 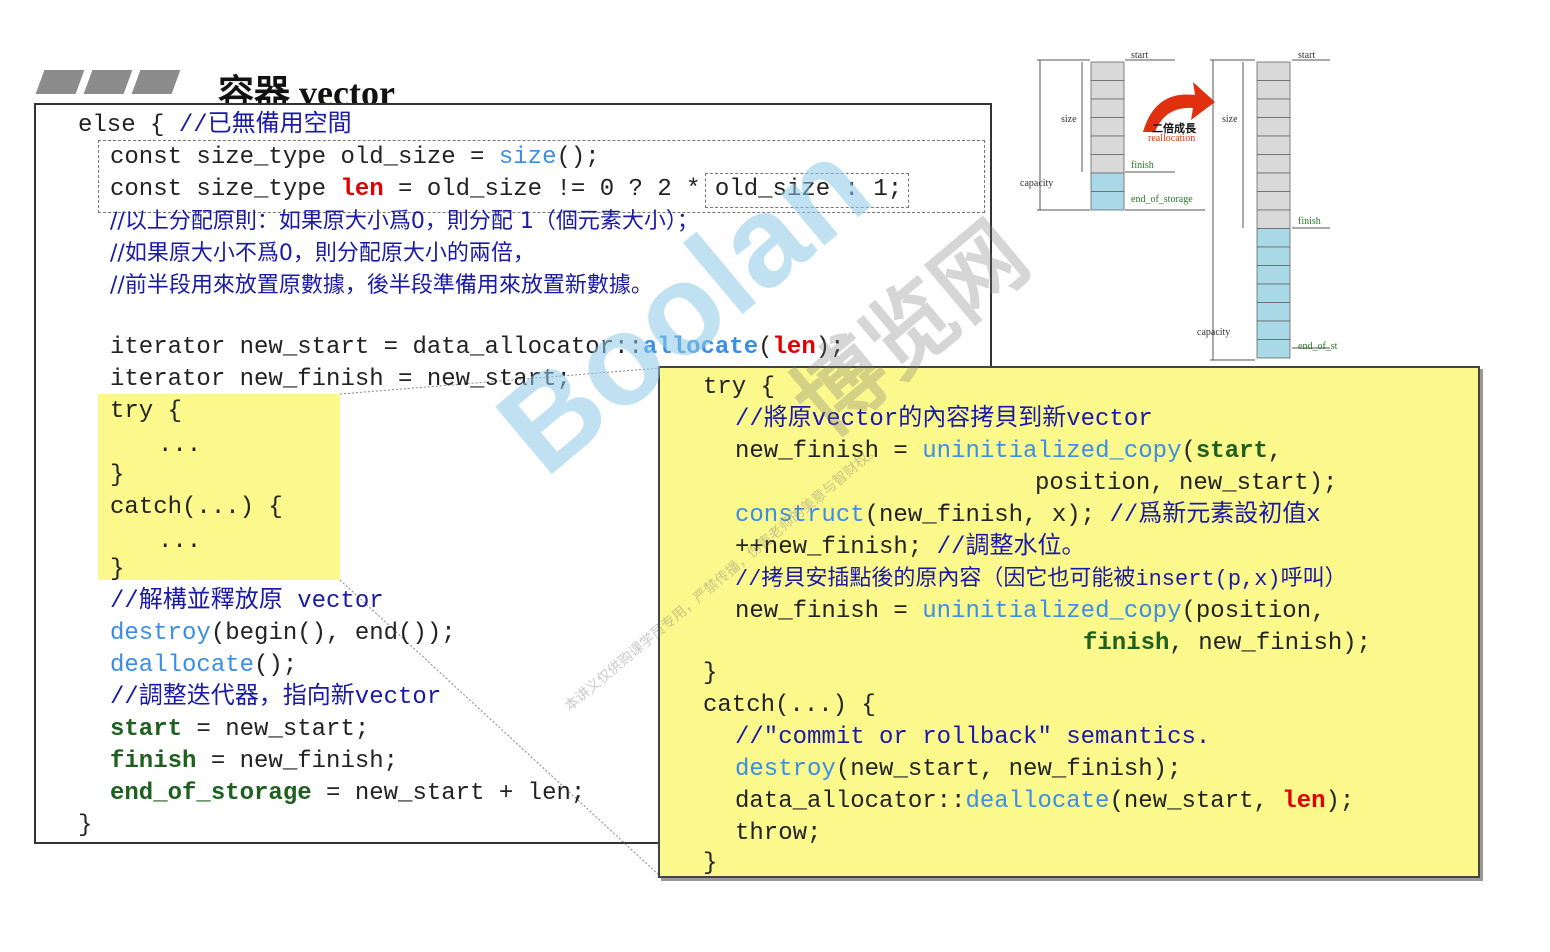 What do you see at coordinates (1186, 483) in the screenshot?
I see `popup-line-copy-1-args: position, new_start);` at bounding box center [1186, 483].